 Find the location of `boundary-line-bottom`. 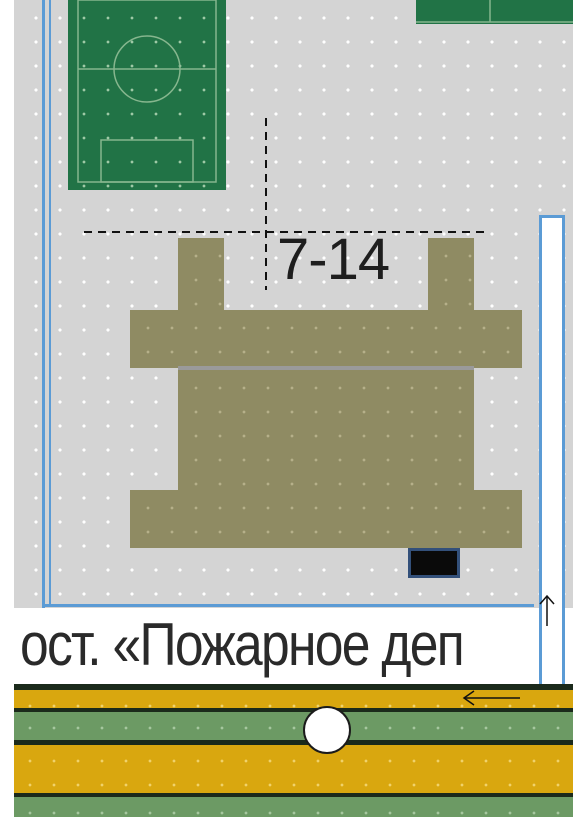

boundary-line-bottom is located at coordinates (288, 605).